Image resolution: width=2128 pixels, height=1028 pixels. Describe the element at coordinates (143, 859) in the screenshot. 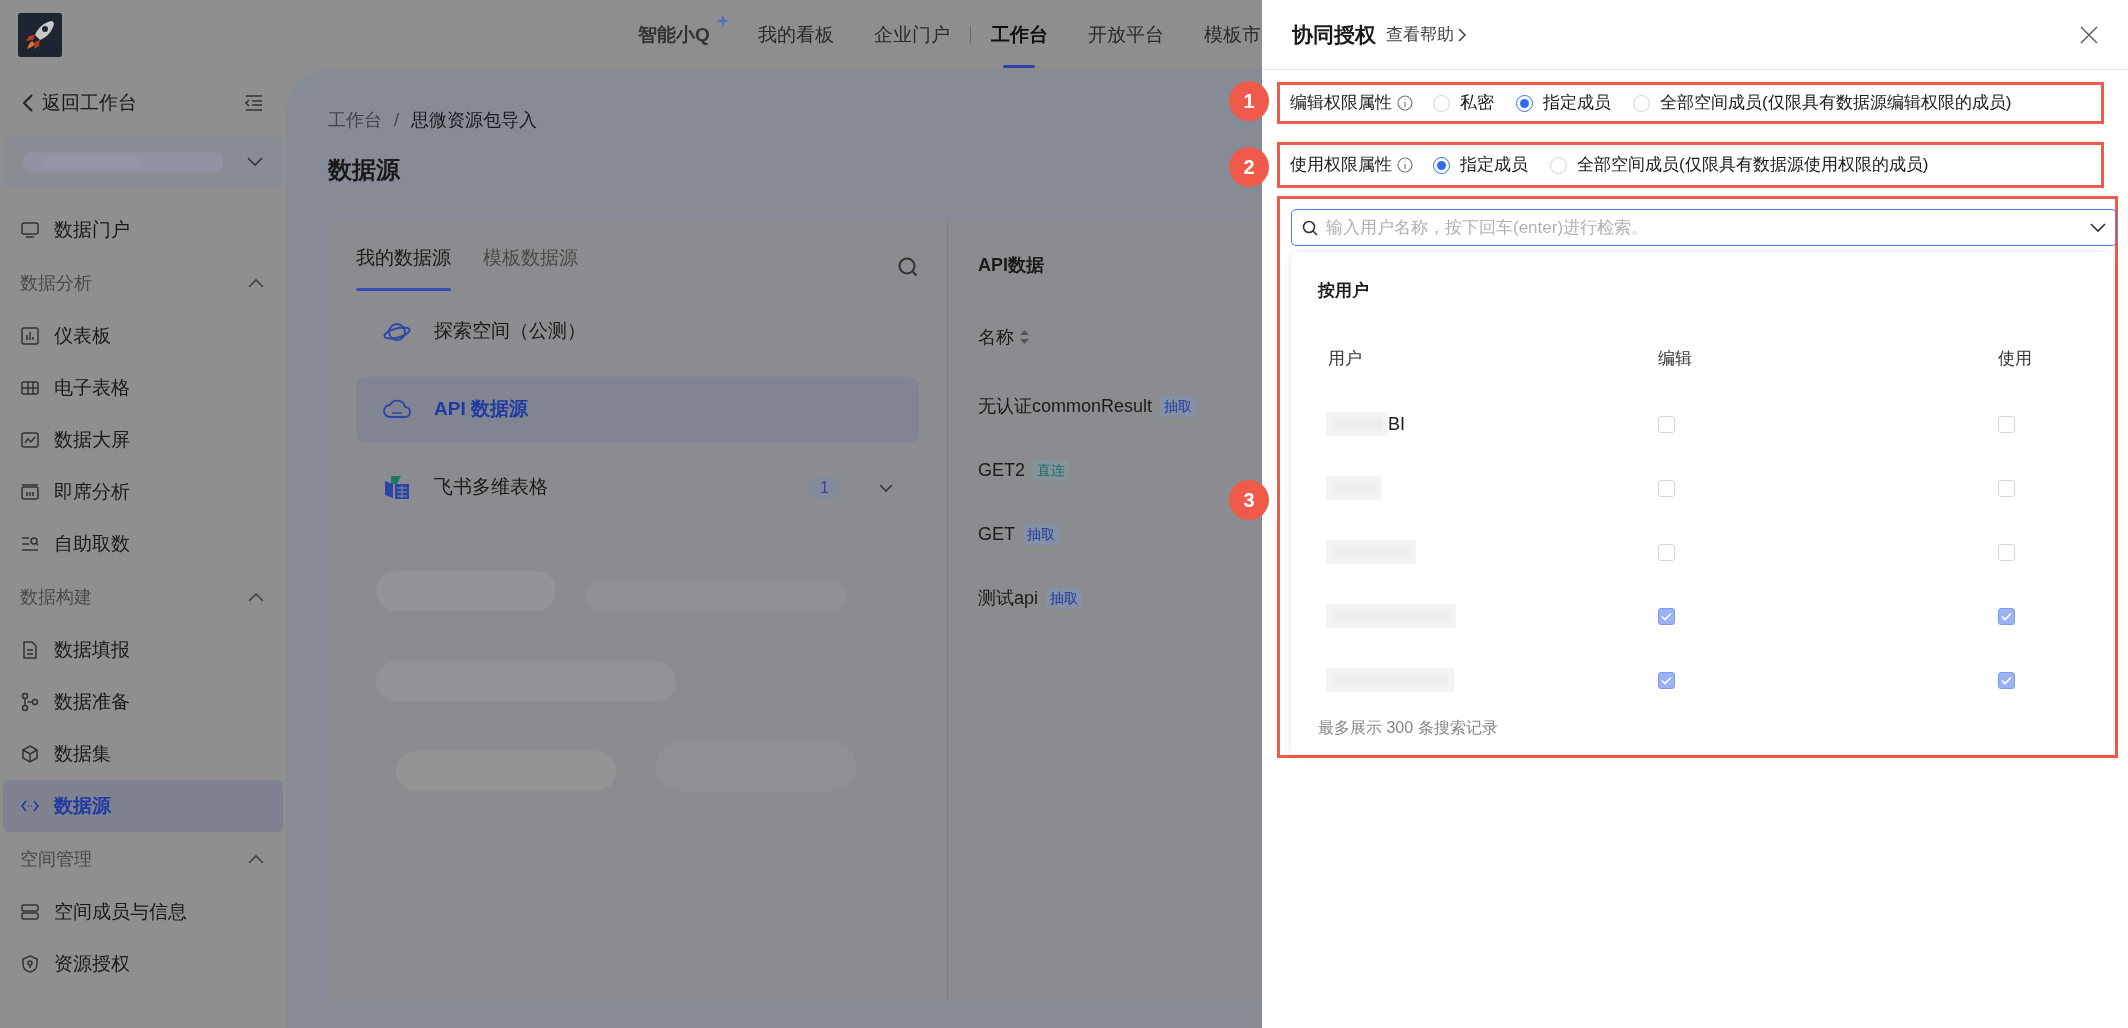

I see `group-header: 空间管理` at that location.